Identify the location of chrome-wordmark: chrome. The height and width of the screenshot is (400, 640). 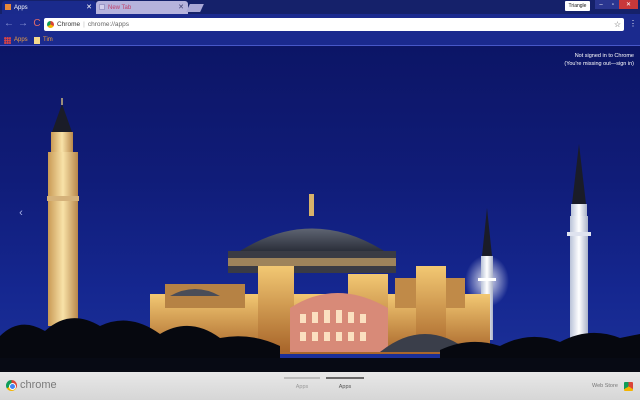
(38, 385).